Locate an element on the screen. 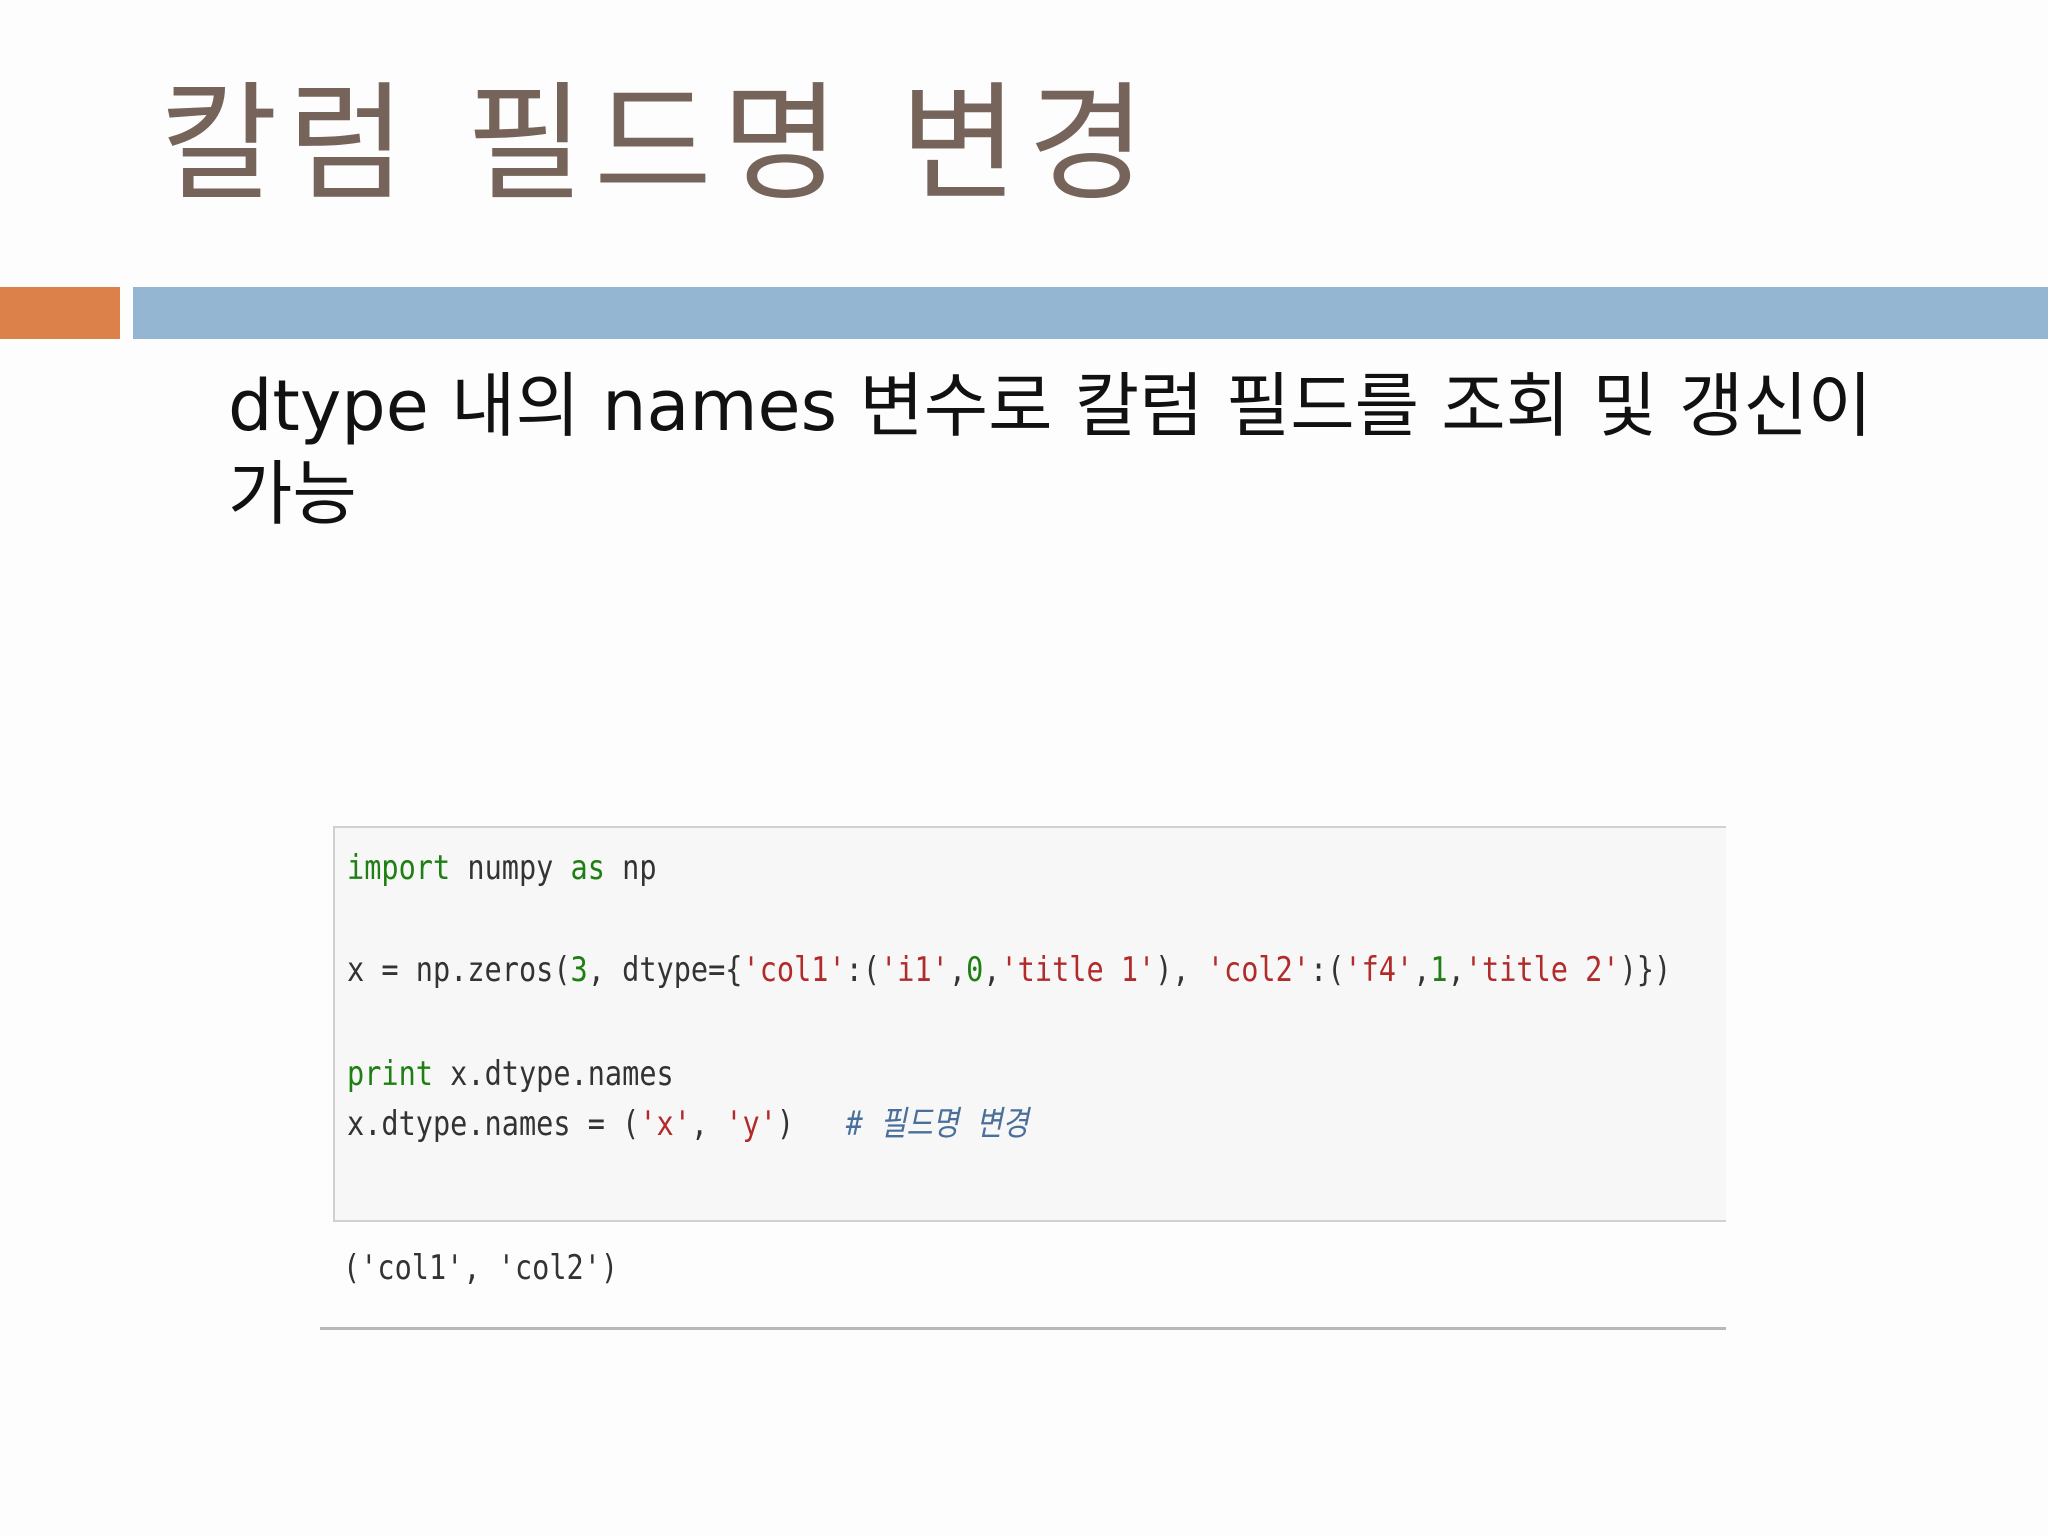  code-string: 'title 2' is located at coordinates (1542, 970).